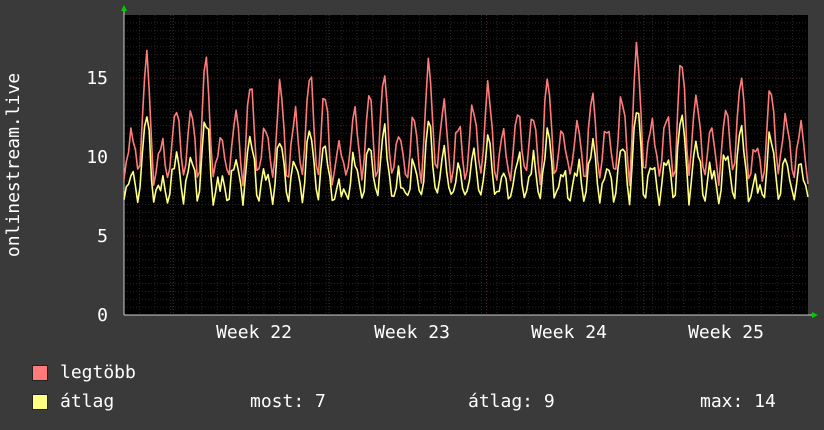  What do you see at coordinates (738, 401) in the screenshot?
I see `stat-max: max: 14` at bounding box center [738, 401].